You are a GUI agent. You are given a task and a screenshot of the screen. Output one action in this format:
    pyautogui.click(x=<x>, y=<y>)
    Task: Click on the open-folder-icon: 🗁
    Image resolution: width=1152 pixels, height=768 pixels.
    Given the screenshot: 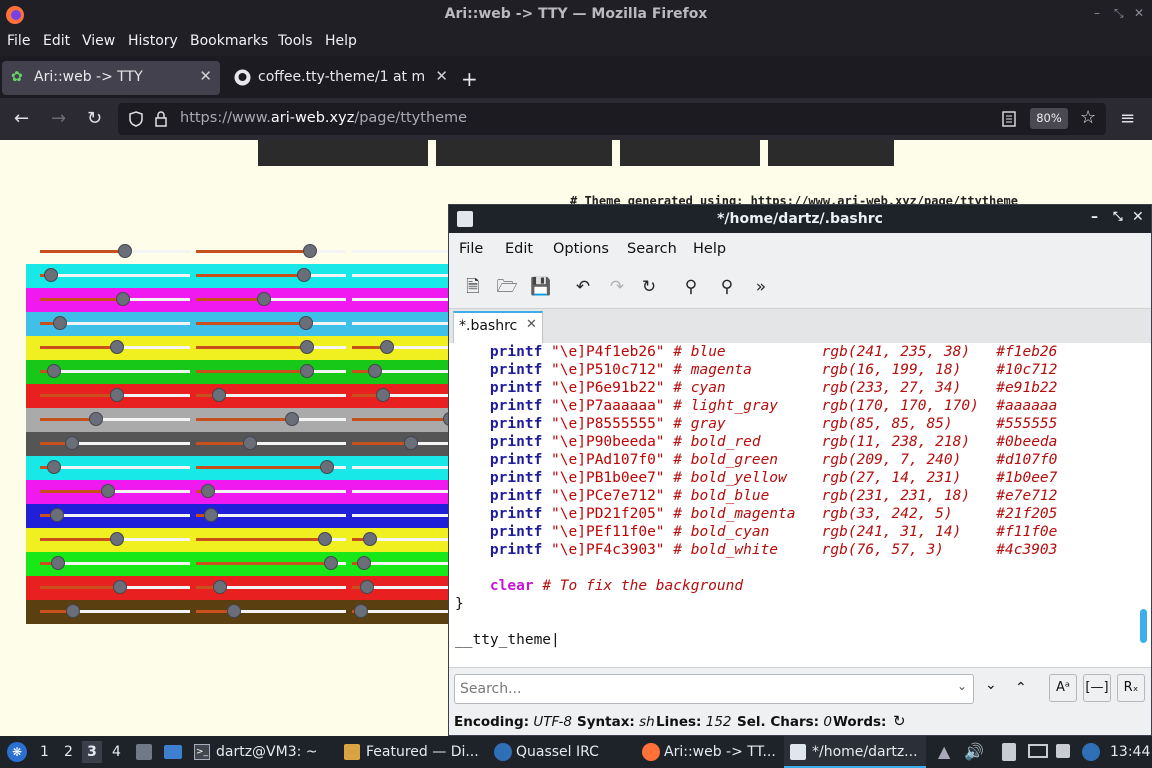 What is the action you would take?
    pyautogui.click(x=507, y=287)
    